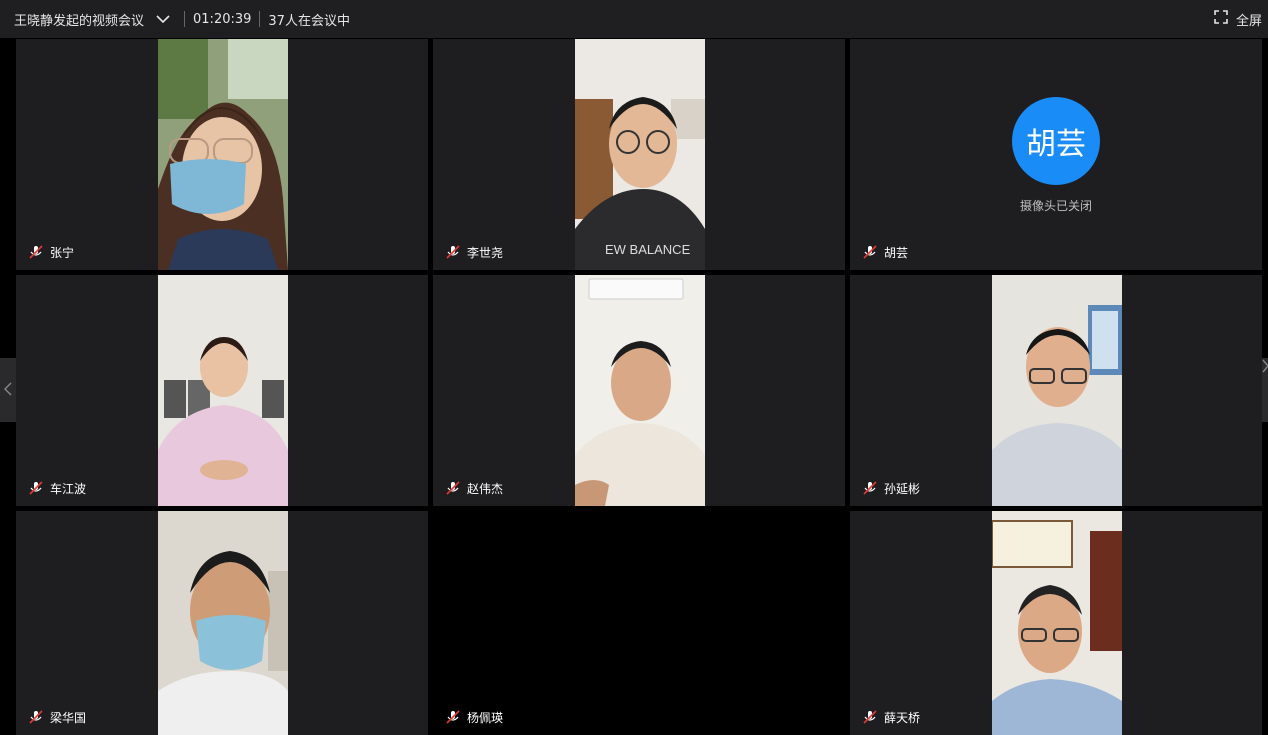  I want to click on participant-tile: 孙延彬, so click(1056, 390).